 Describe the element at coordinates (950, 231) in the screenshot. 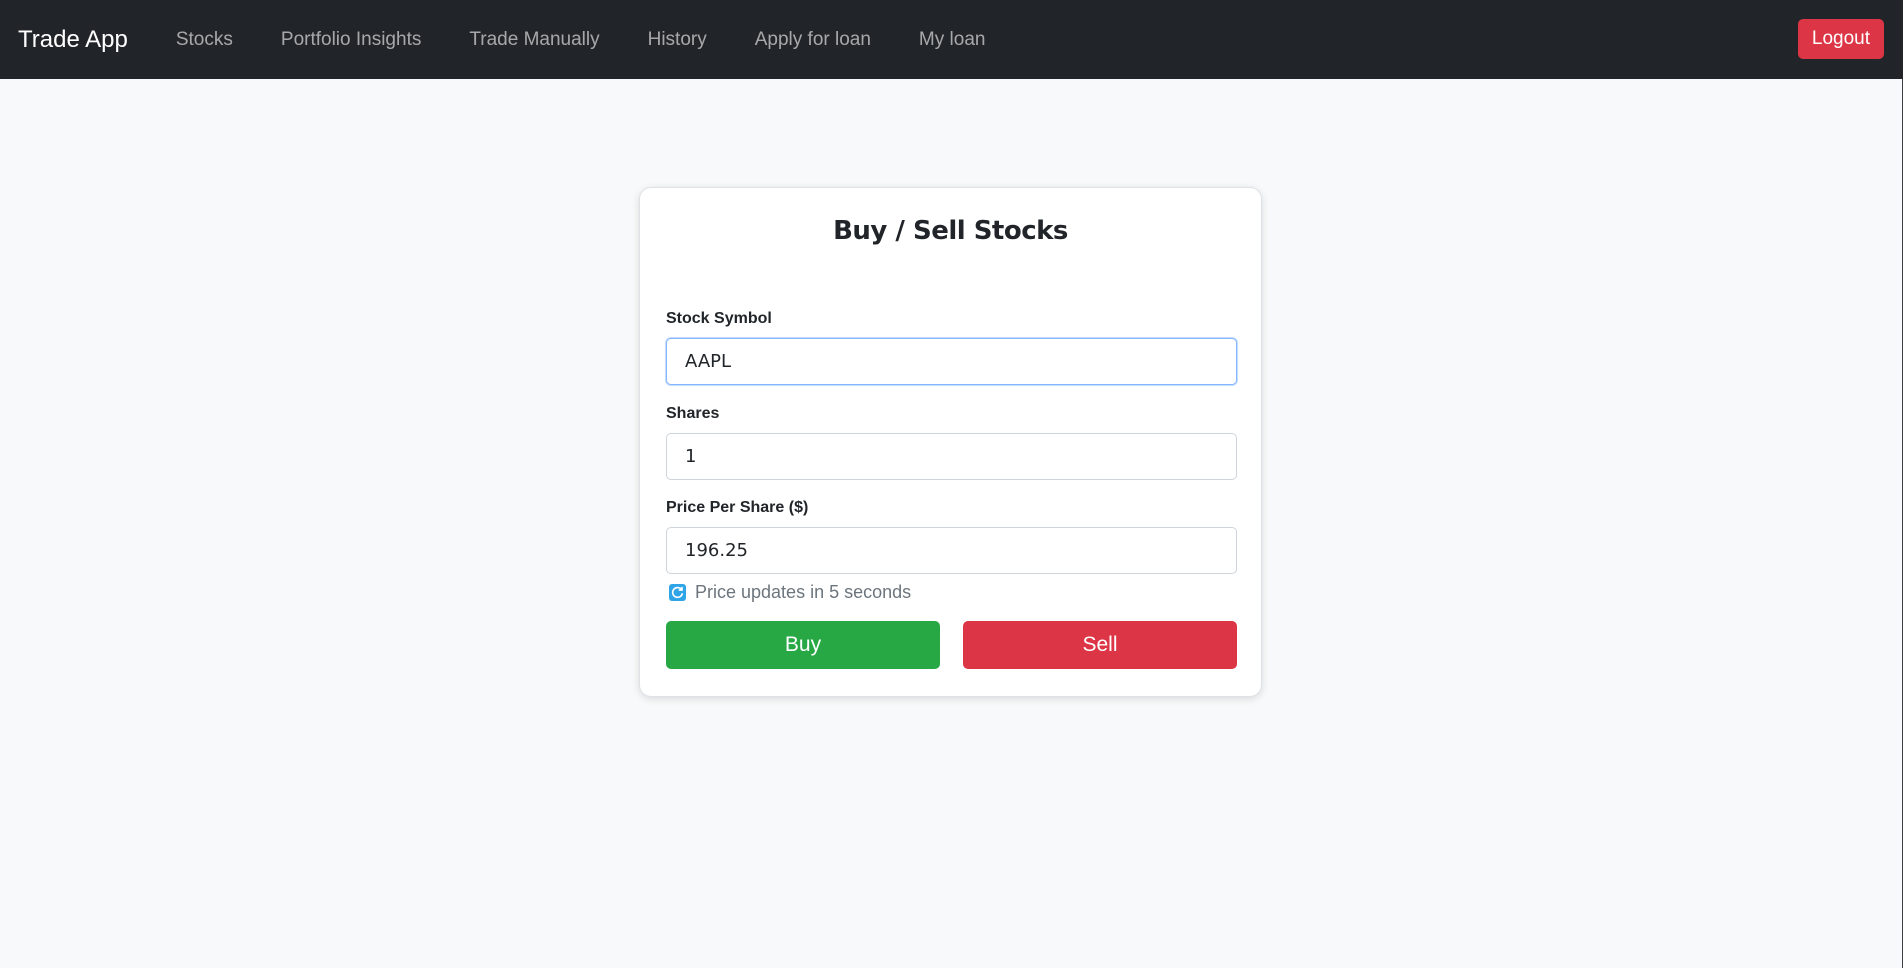

I see `form-title: Buy / Sell Stocks` at that location.